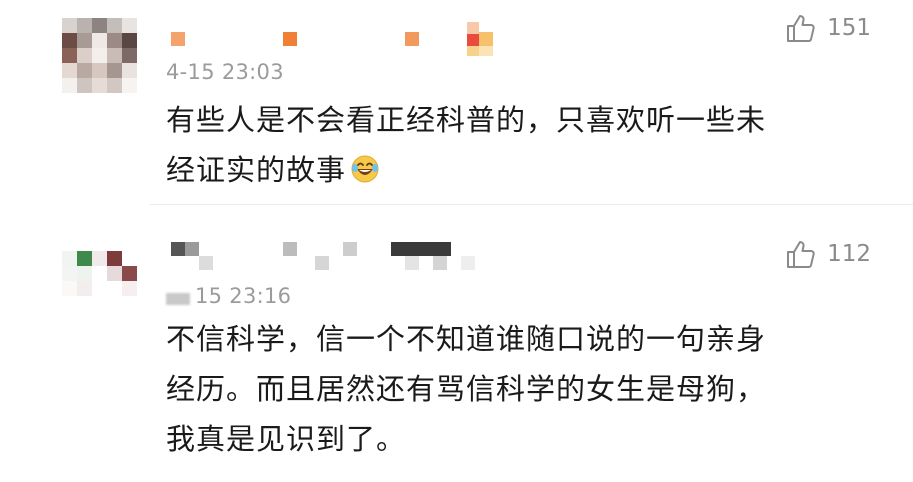  What do you see at coordinates (511, 172) in the screenshot?
I see `comment-text-line: 经证实的故事` at bounding box center [511, 172].